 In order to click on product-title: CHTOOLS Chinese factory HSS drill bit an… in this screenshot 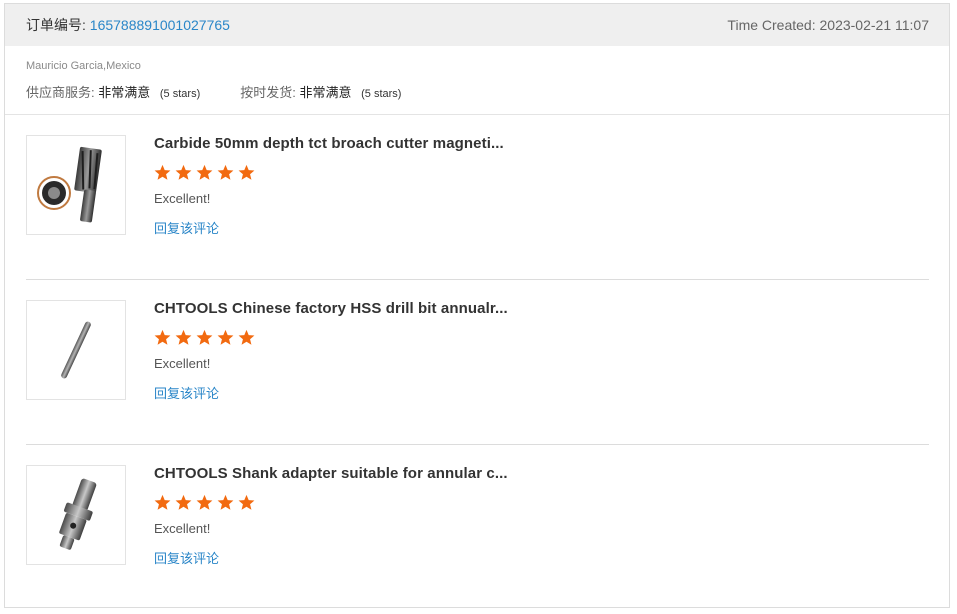, I will do `click(331, 308)`.